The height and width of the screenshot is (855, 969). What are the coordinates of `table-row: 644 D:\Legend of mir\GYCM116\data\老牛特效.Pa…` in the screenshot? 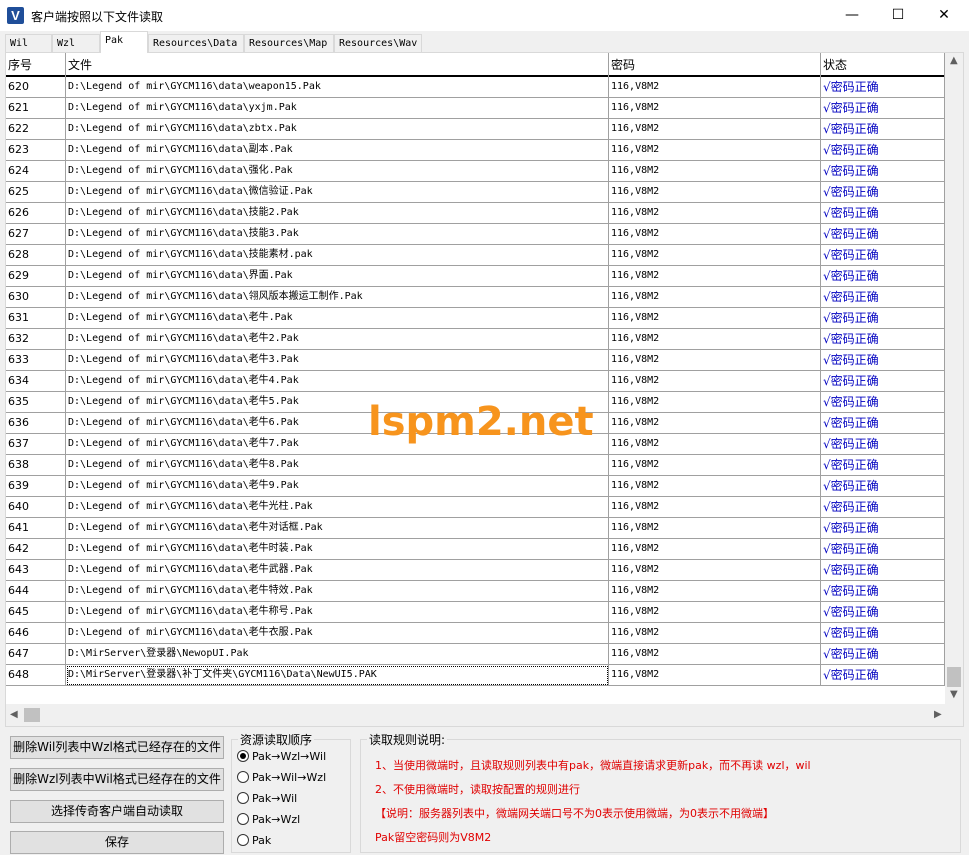 It's located at (475, 591).